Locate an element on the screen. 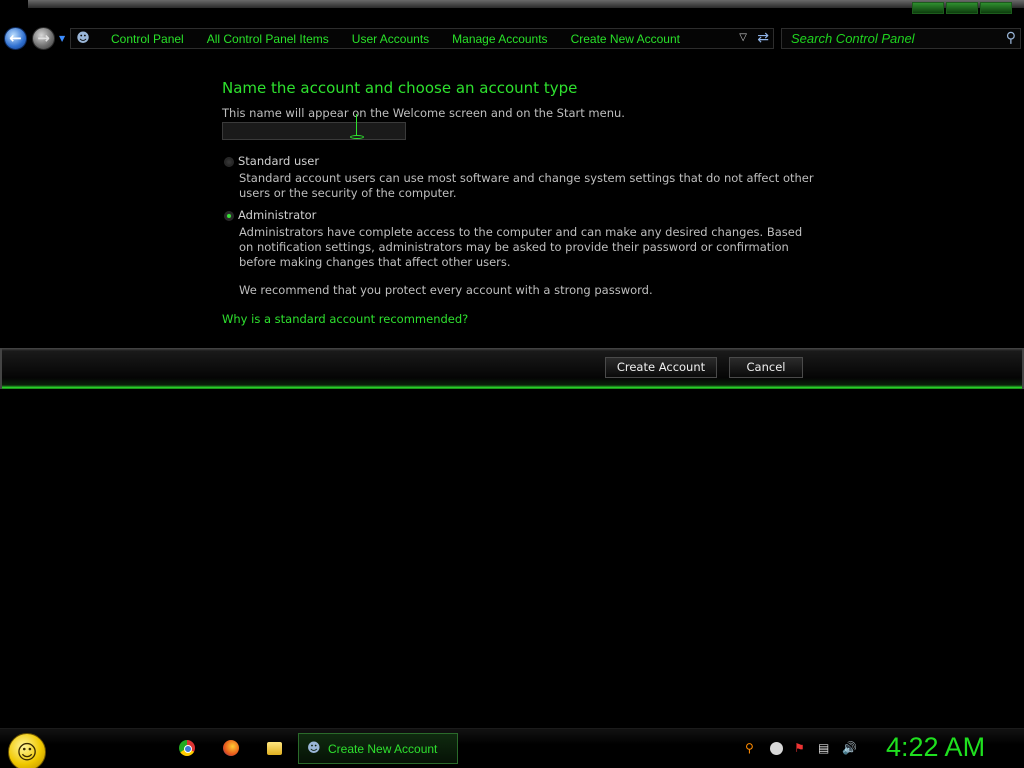 The image size is (1024, 768). network-icon: ▤ is located at coordinates (823, 748).